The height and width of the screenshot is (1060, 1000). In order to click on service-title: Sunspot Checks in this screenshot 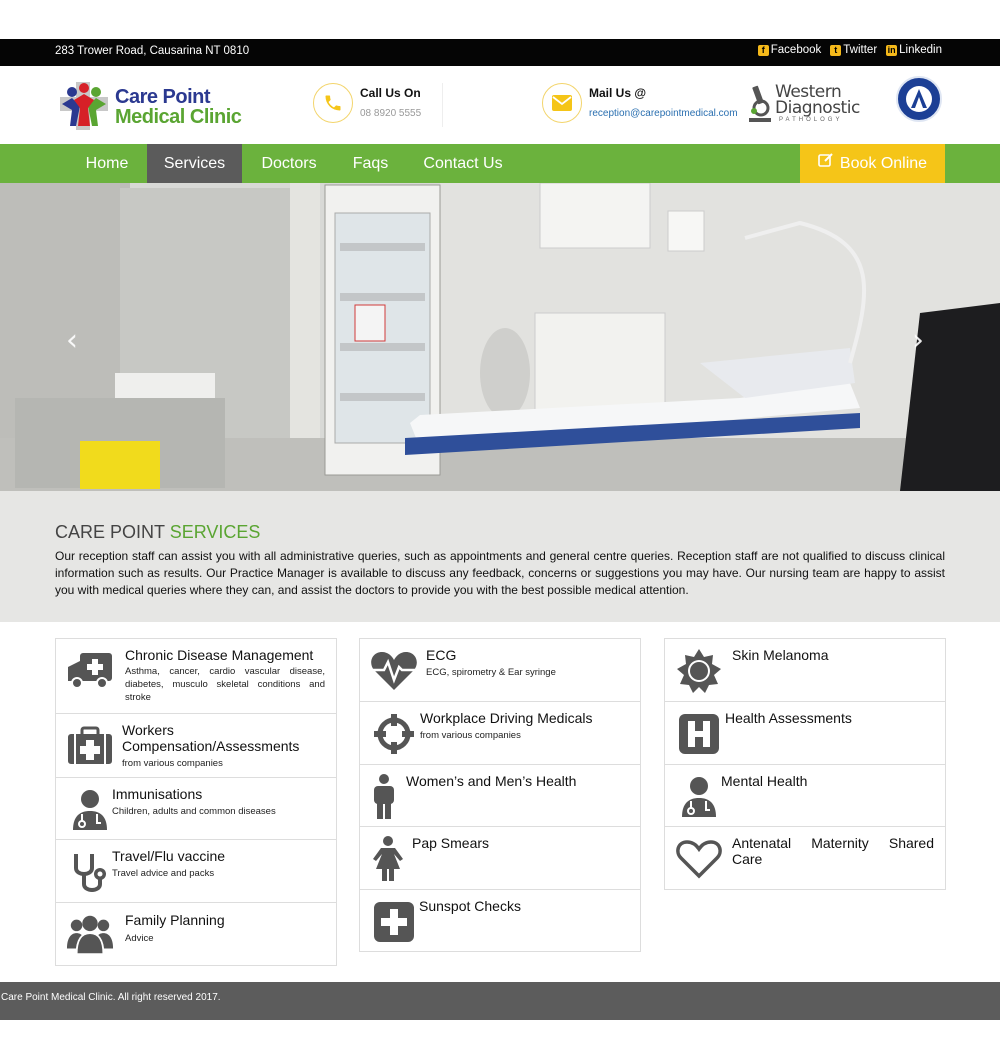, I will do `click(470, 906)`.